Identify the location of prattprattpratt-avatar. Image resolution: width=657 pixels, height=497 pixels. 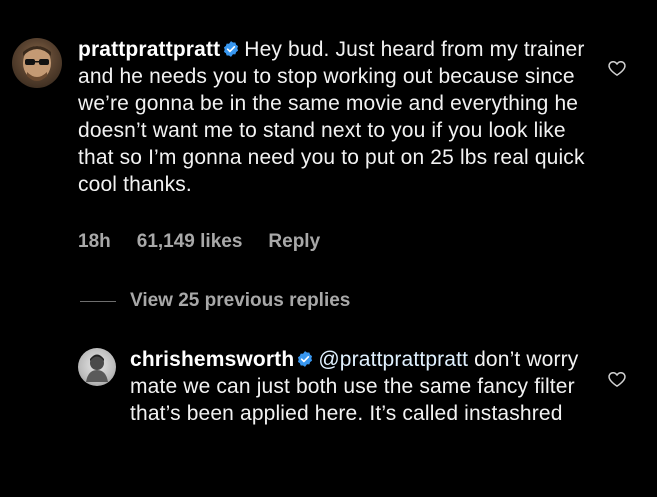
(37, 63).